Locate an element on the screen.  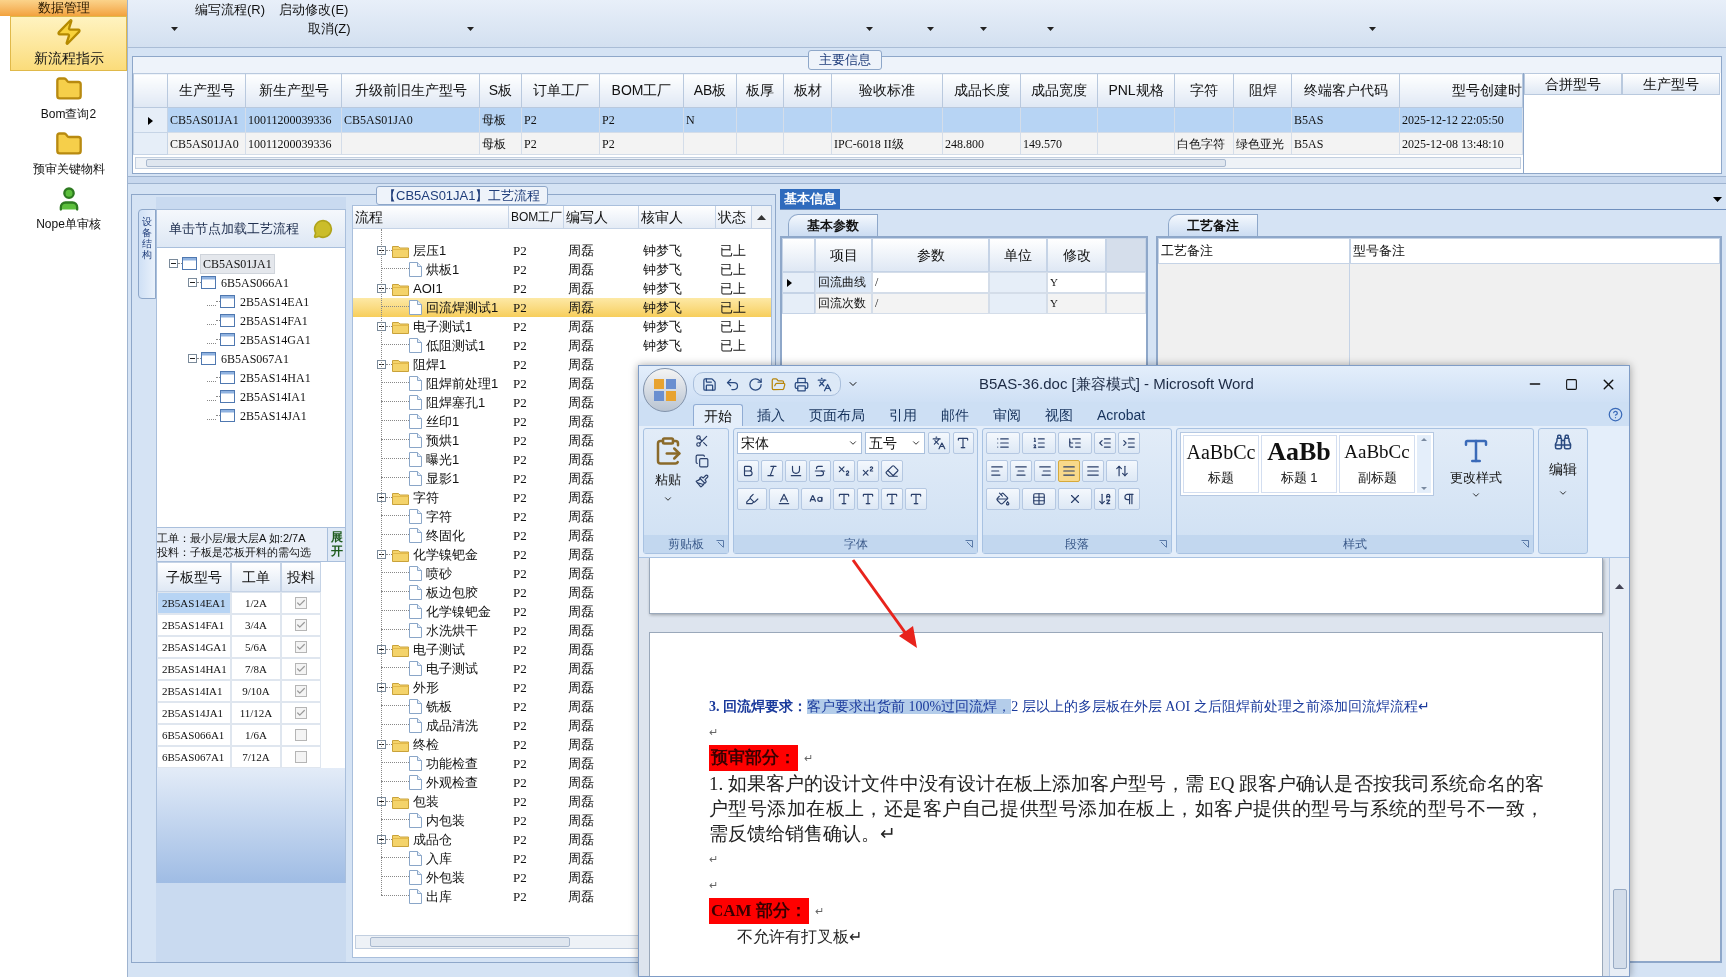
scroll-up-icon is located at coordinates (761, 217).